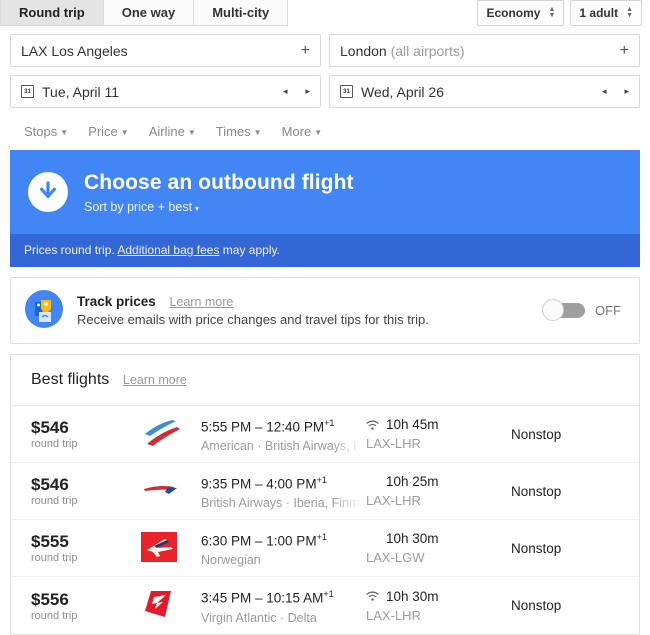  I want to click on passengers-select: 1 adult ▲ ▼, so click(606, 13).